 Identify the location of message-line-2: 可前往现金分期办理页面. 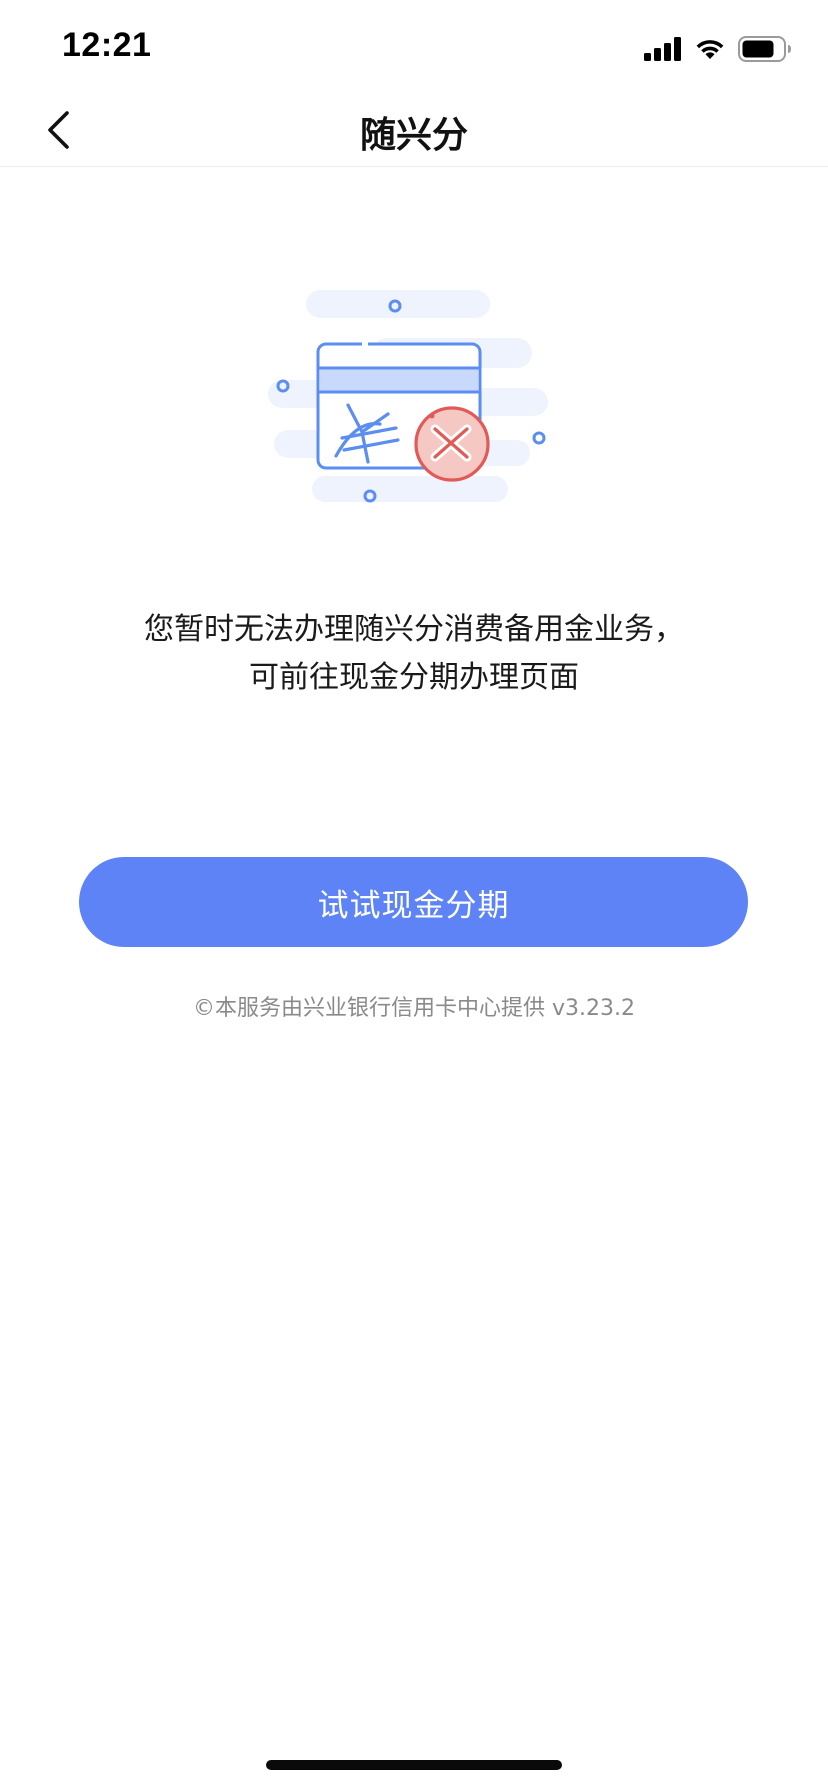
(414, 677).